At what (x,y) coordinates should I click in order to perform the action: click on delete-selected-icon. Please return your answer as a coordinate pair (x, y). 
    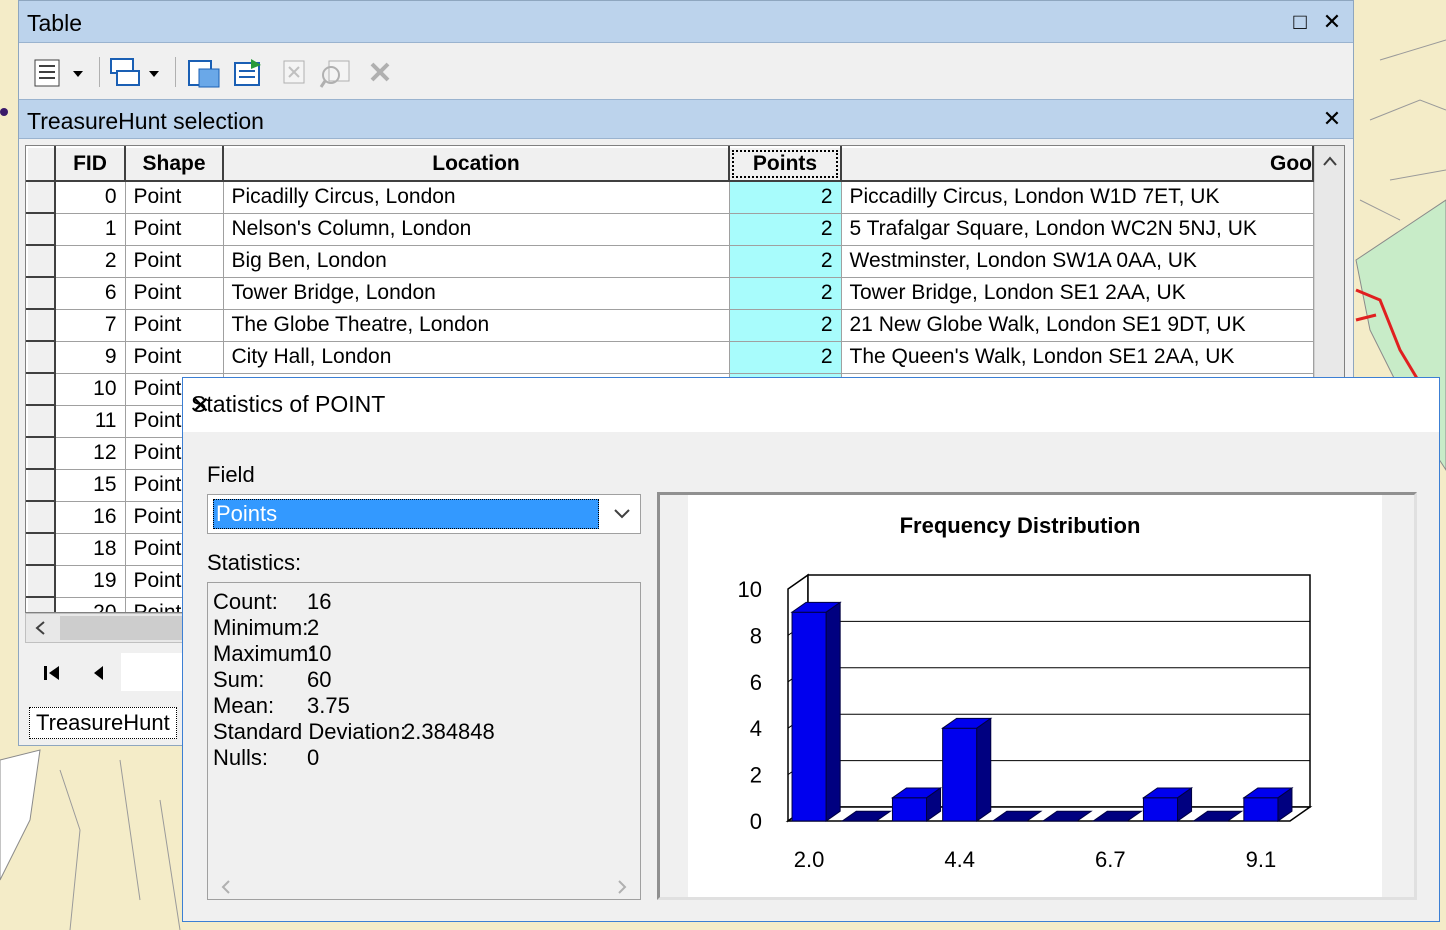
    Looking at the image, I should click on (381, 73).